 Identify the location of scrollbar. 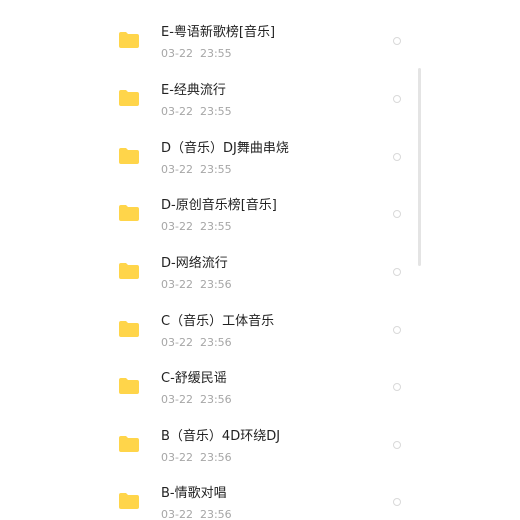
(419, 167).